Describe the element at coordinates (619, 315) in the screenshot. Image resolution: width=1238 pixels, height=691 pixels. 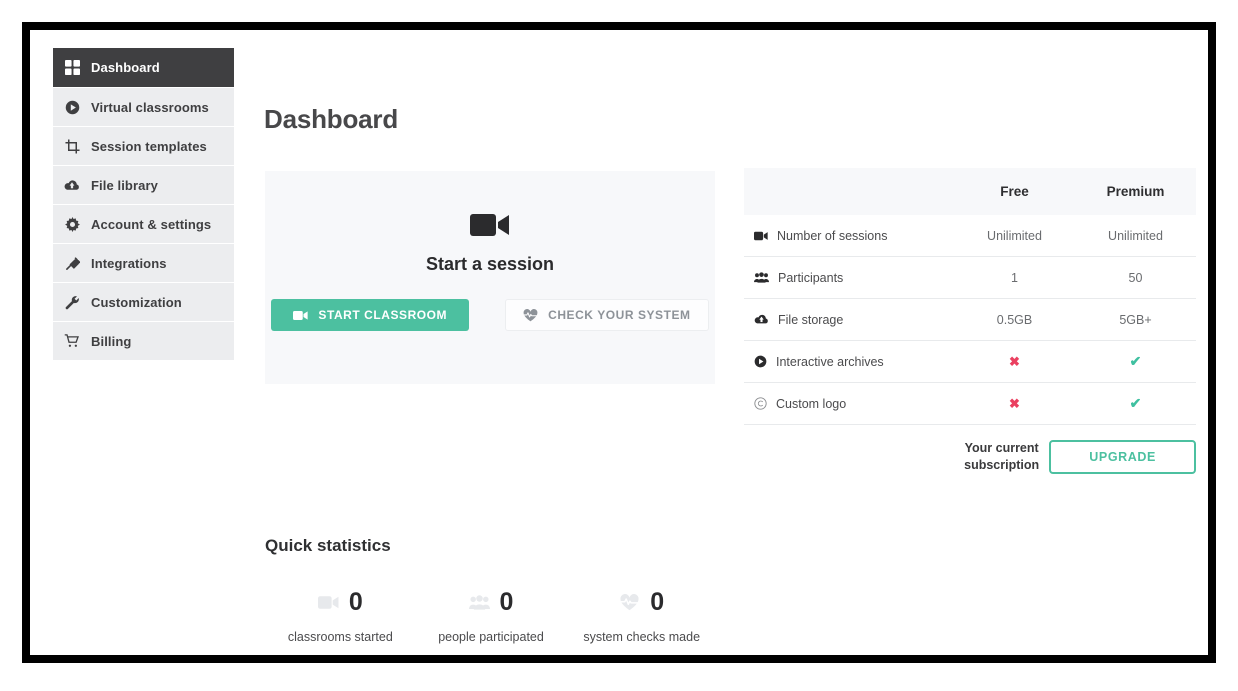
I see `check-system-label: CHECK YOUR SYSTEM` at that location.